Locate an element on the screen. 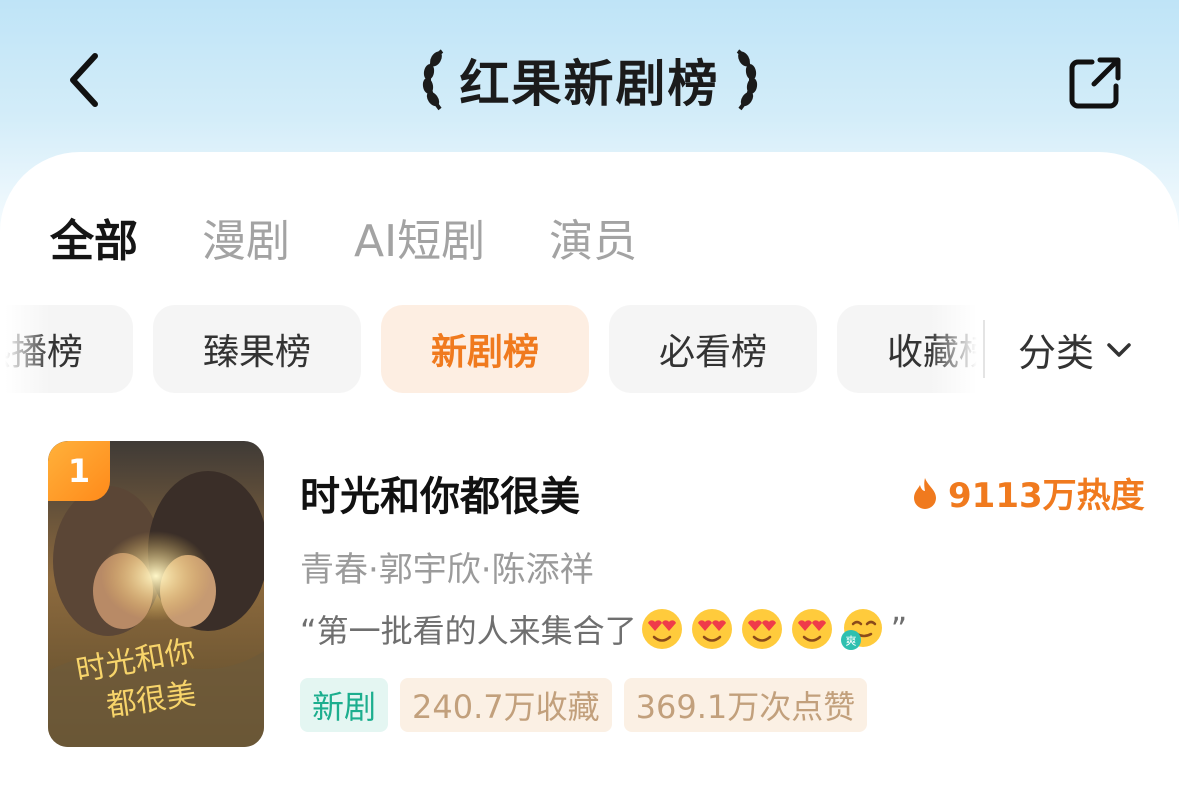  tab-comic: 漫剧 is located at coordinates (246, 237).